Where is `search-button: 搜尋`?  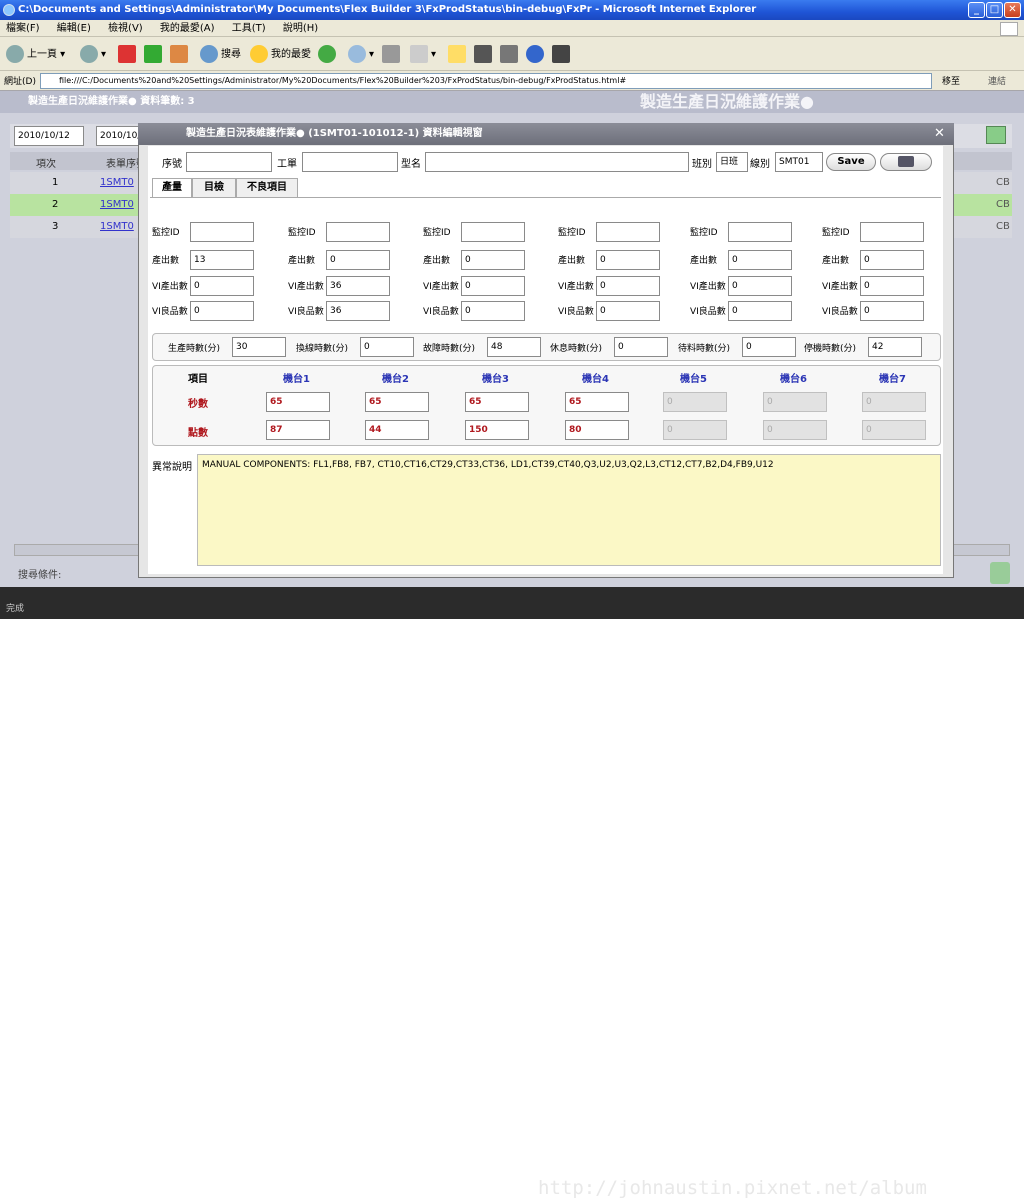
search-button: 搜尋 is located at coordinates (220, 54).